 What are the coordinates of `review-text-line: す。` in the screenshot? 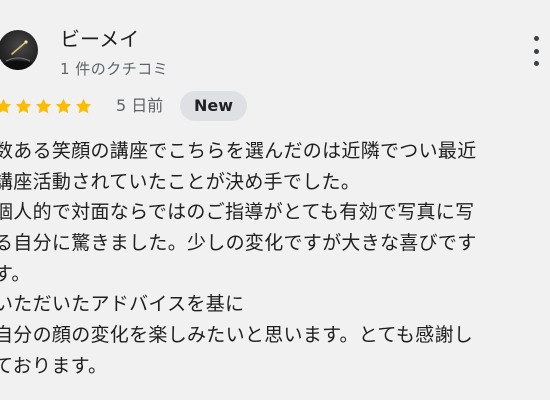 It's located at (15, 273).